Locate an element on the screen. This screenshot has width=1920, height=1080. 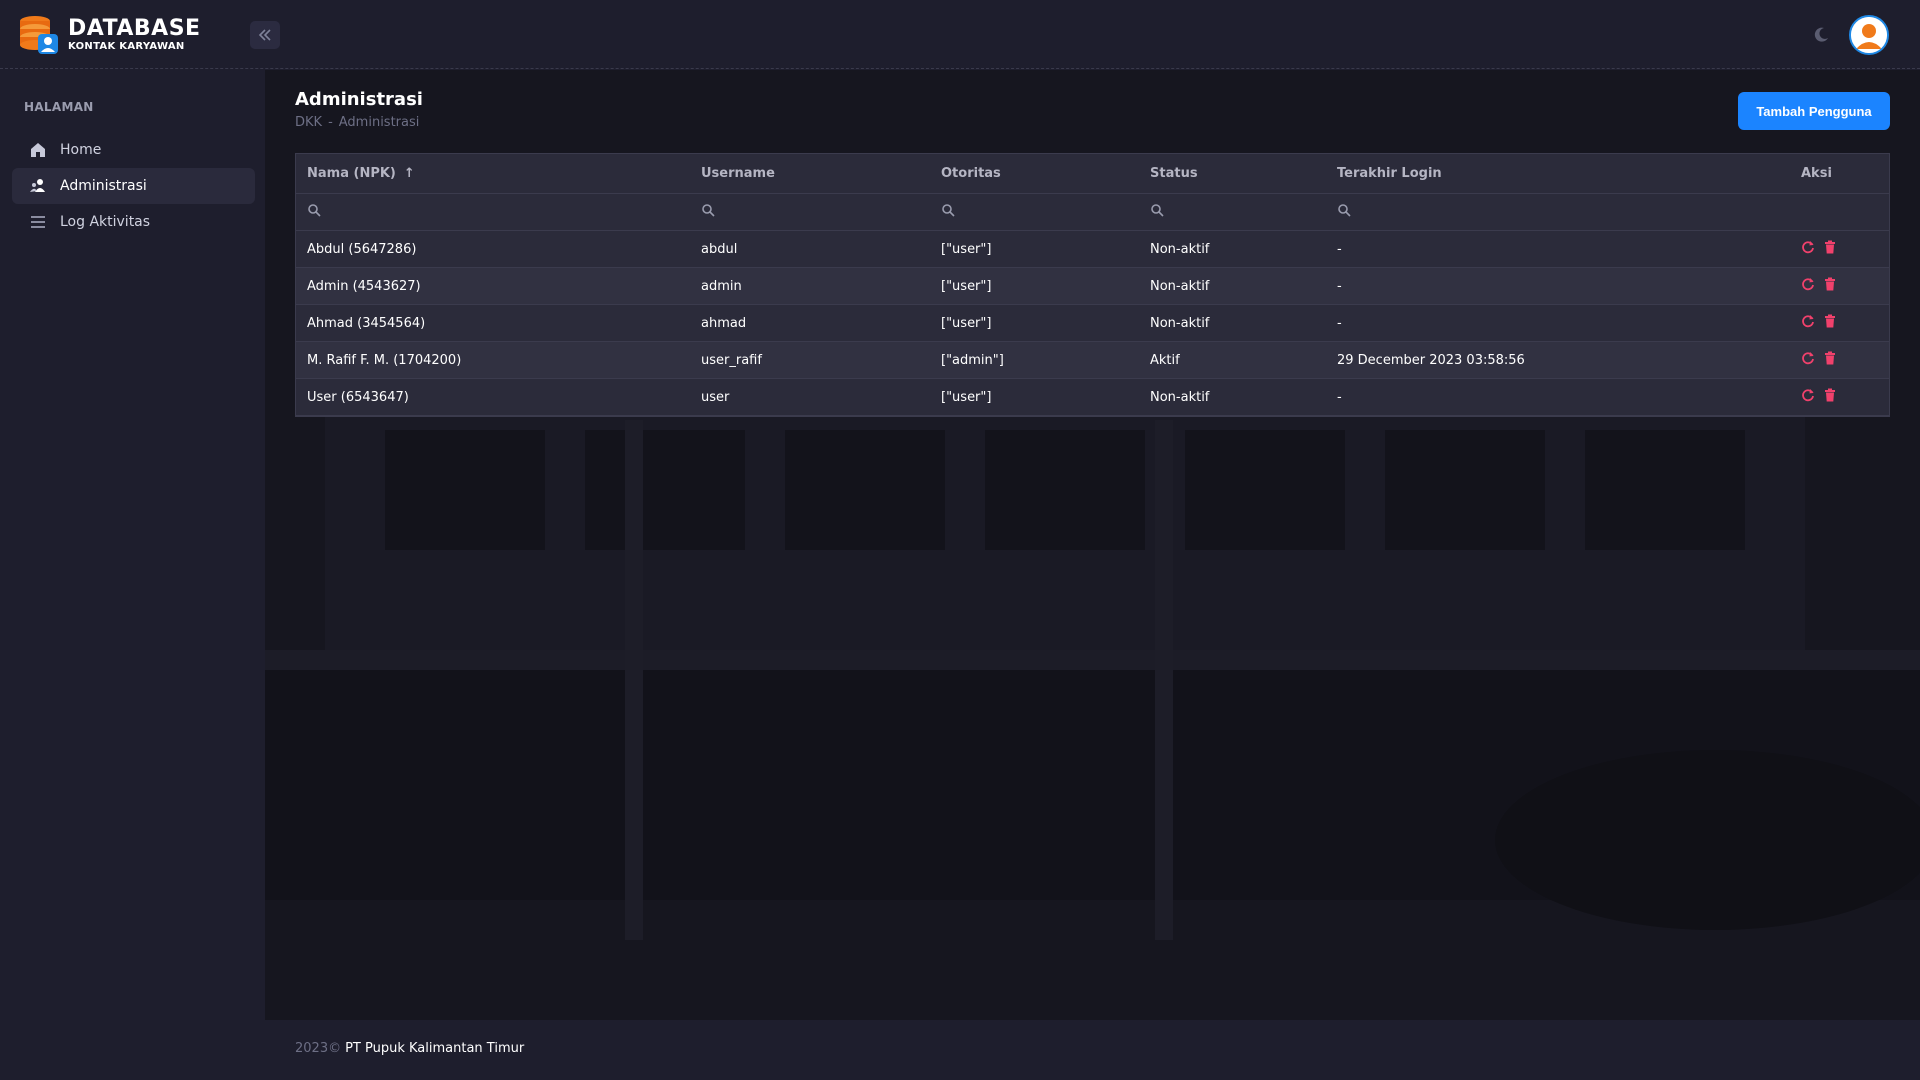
cell-nama: Admin (4543627) is located at coordinates (364, 286).